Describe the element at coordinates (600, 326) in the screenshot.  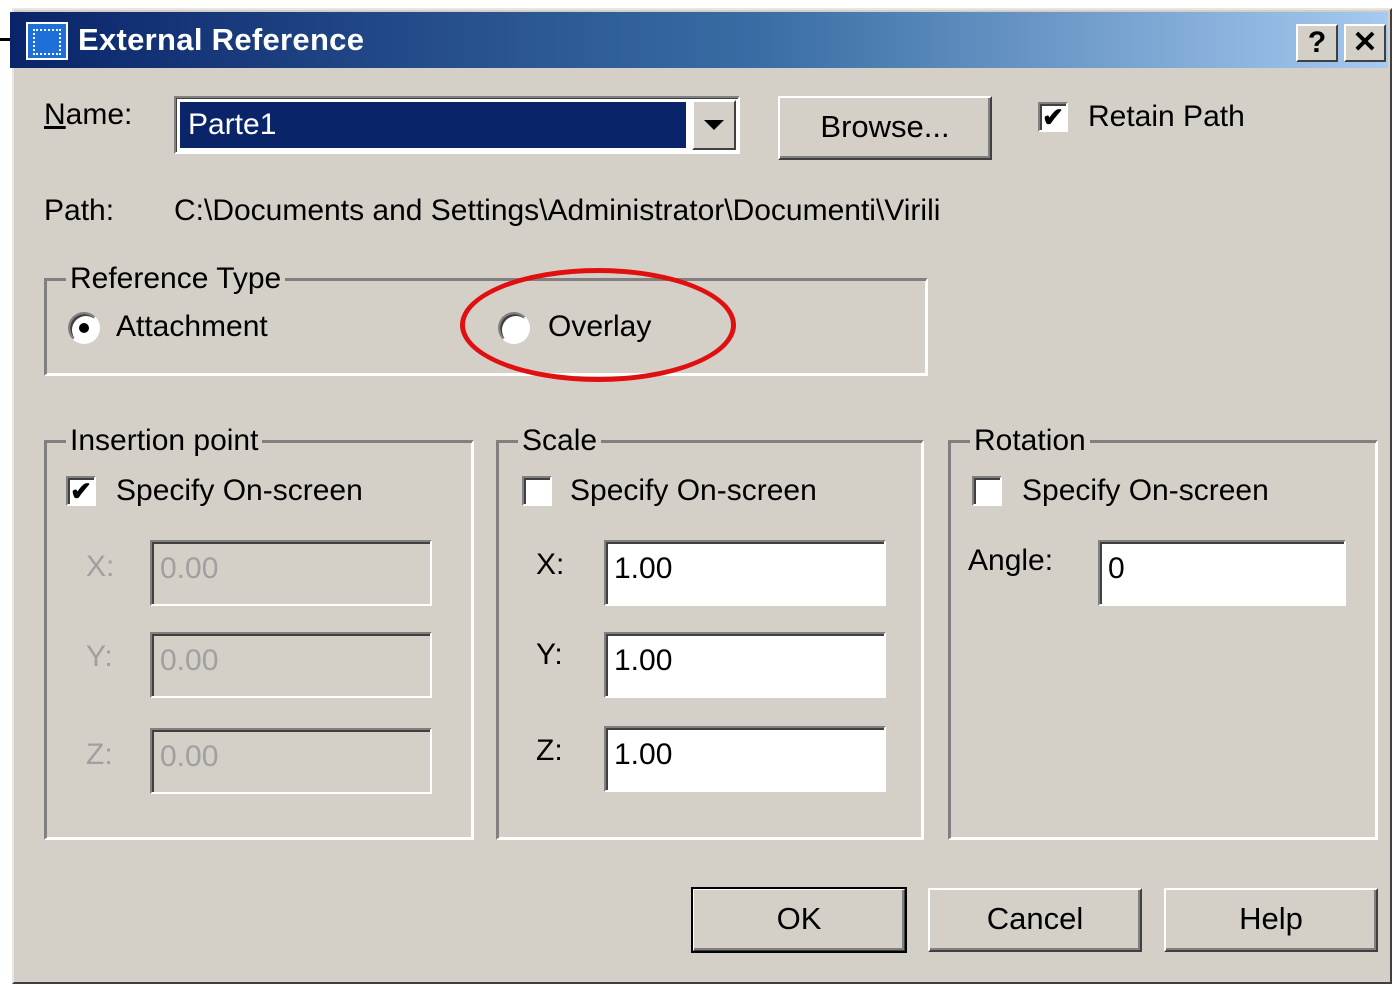
I see `overlay-label: Overlay` at that location.